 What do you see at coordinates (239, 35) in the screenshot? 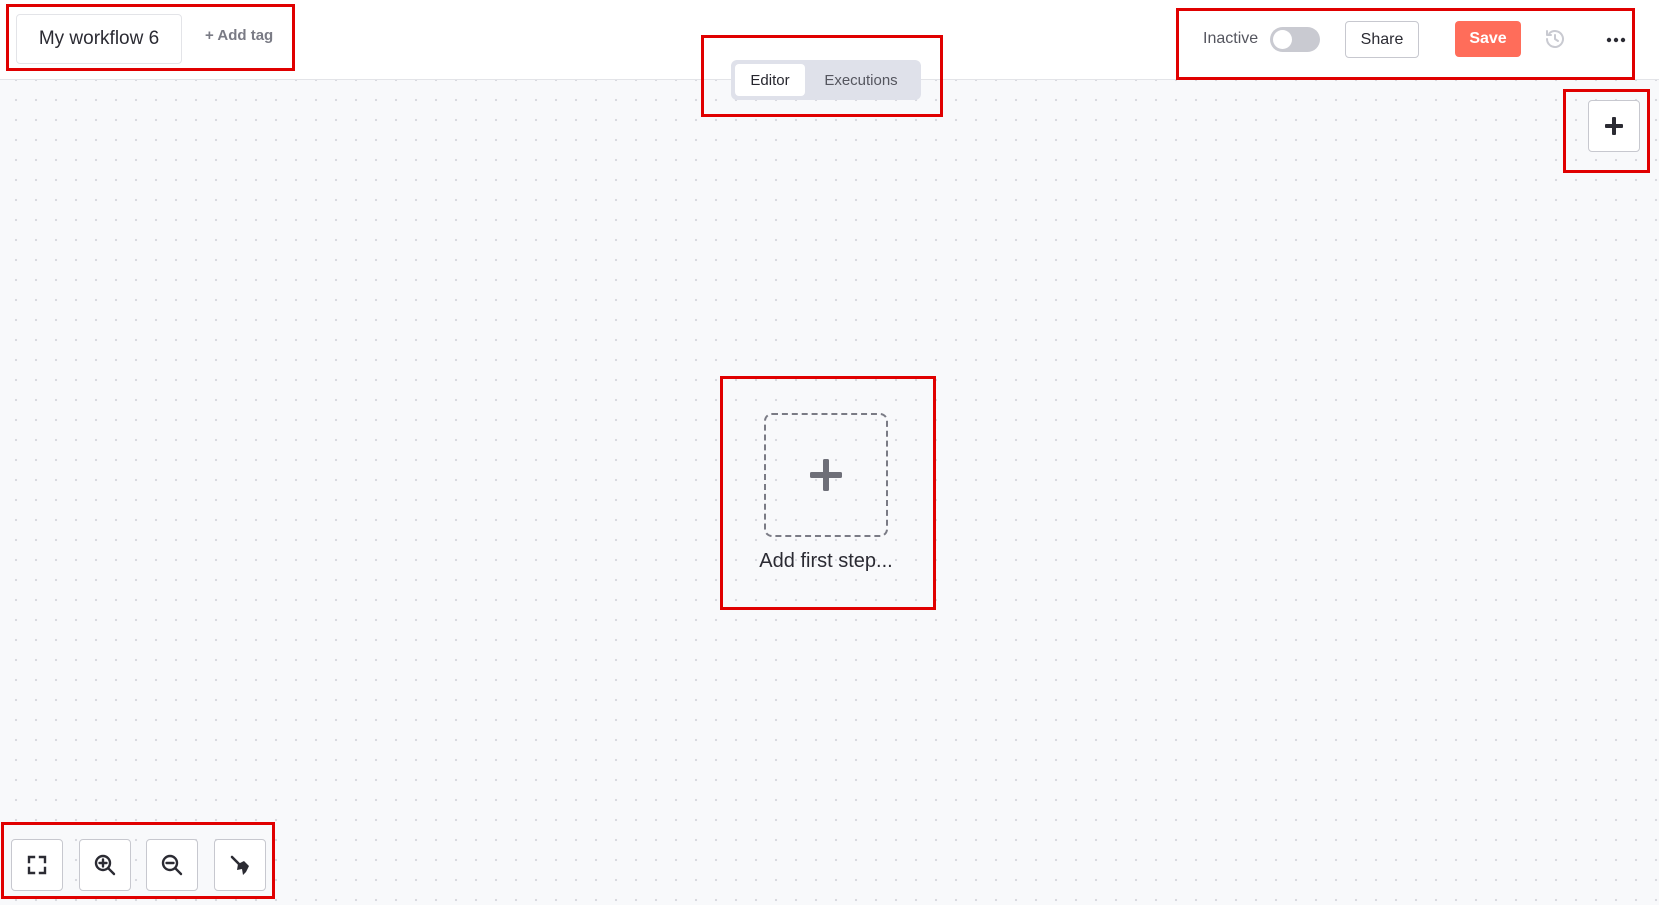
I see `add-tag-button: + Add tag` at bounding box center [239, 35].